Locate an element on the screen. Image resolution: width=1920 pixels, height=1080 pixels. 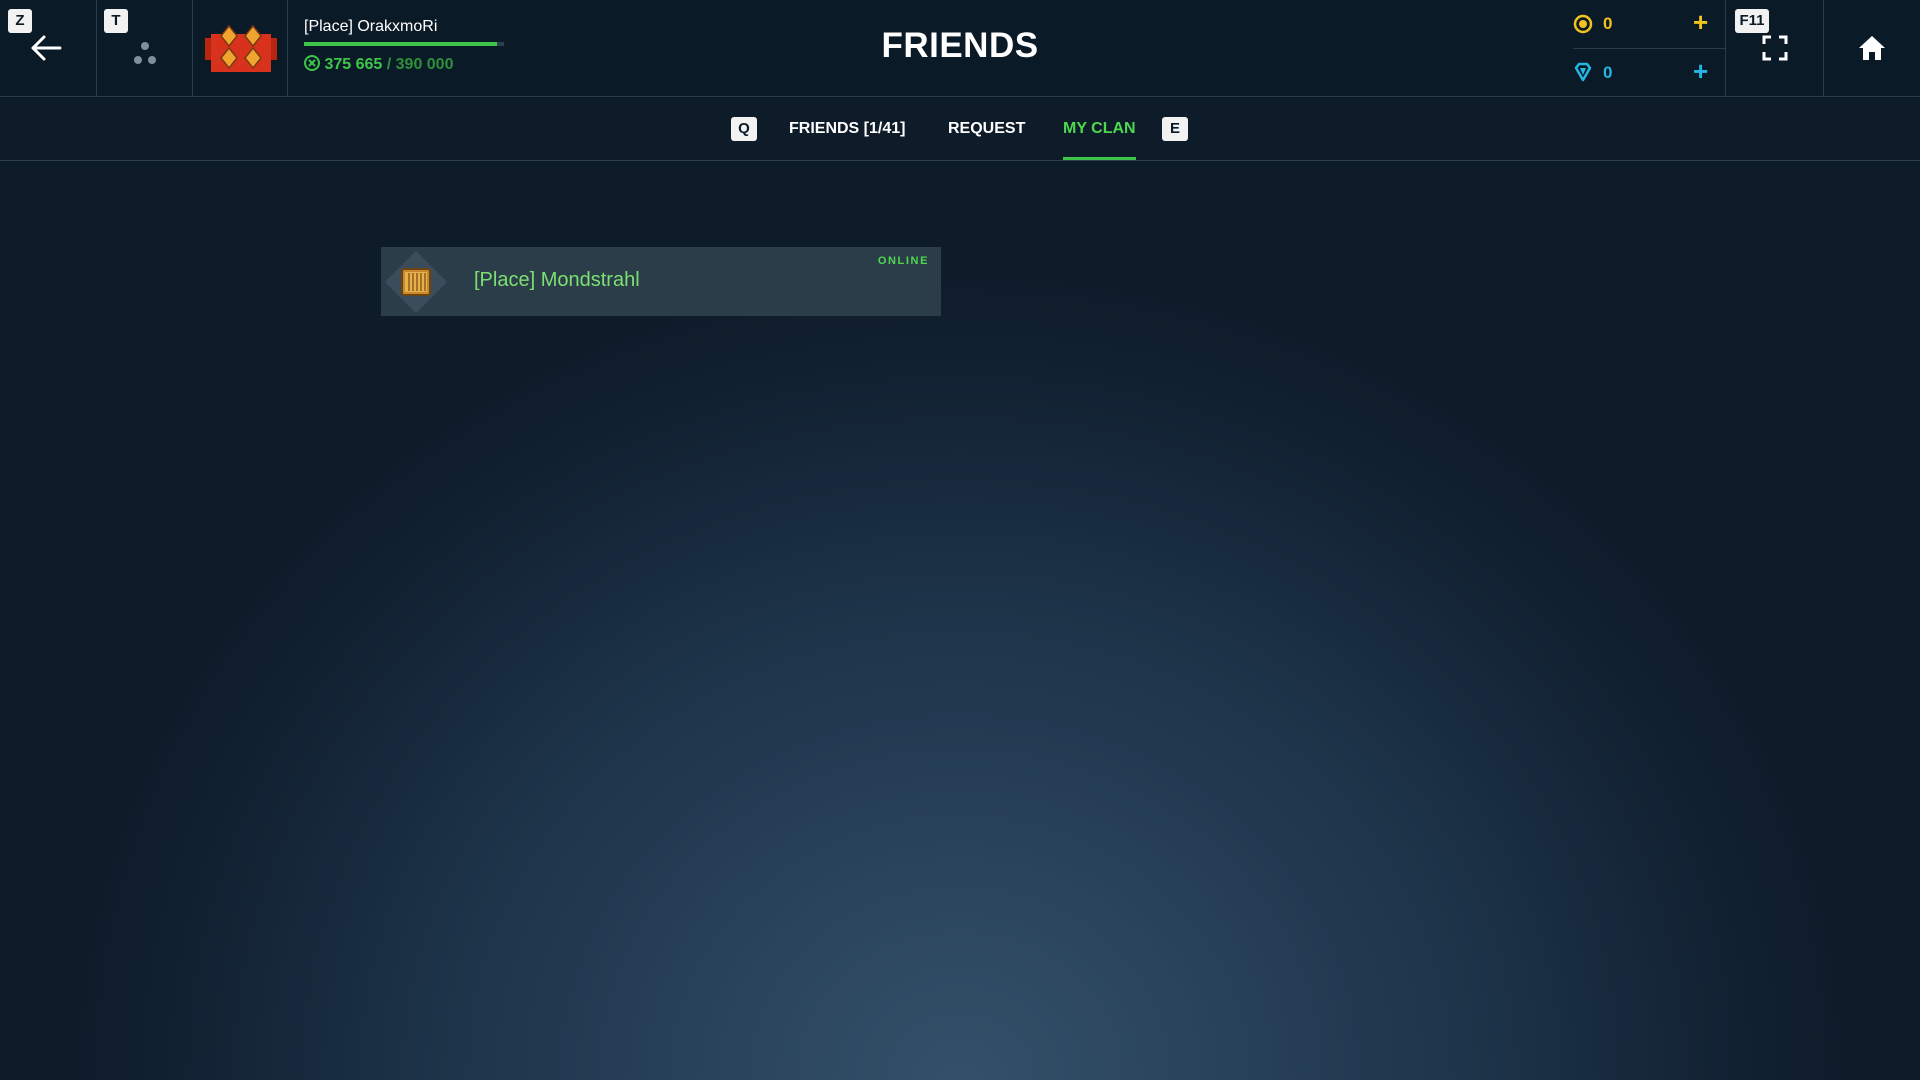
page-title: FRIENDS is located at coordinates (960, 45).